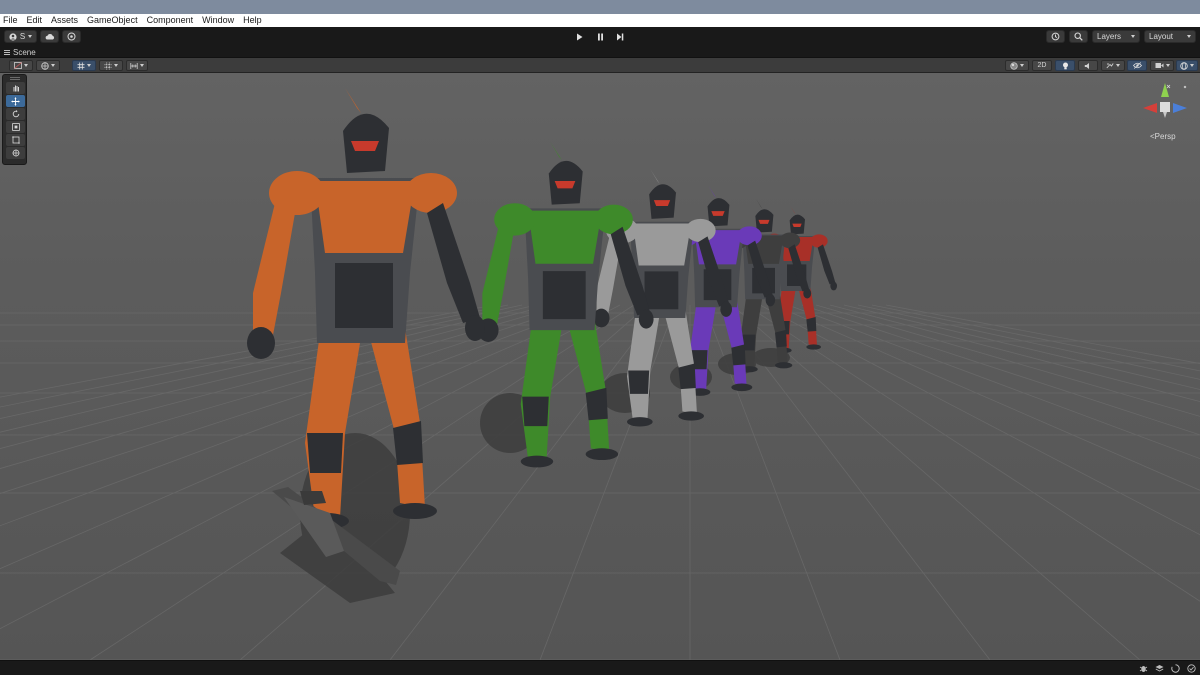 The width and height of the screenshot is (1200, 675). Describe the element at coordinates (71, 36) in the screenshot. I see `collab-button` at that location.